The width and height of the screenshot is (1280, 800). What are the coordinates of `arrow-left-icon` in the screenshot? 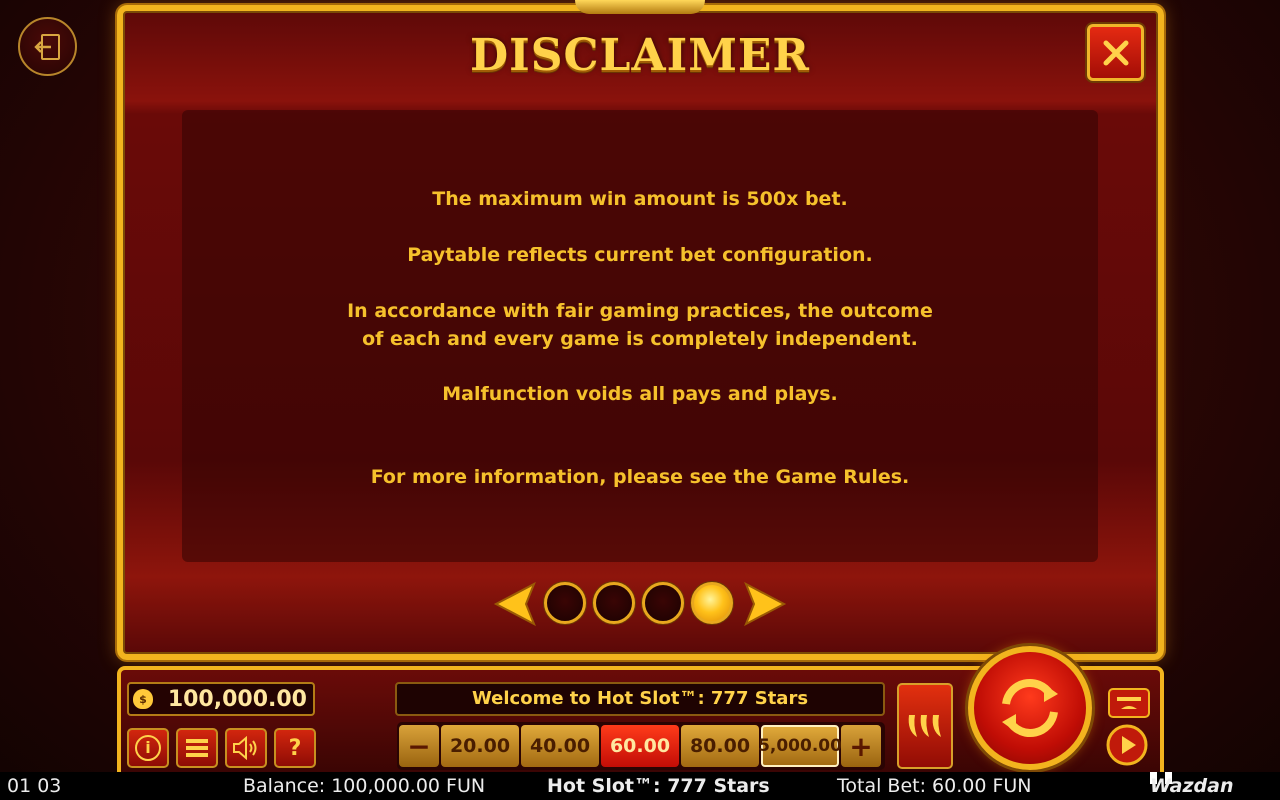 It's located at (514, 604).